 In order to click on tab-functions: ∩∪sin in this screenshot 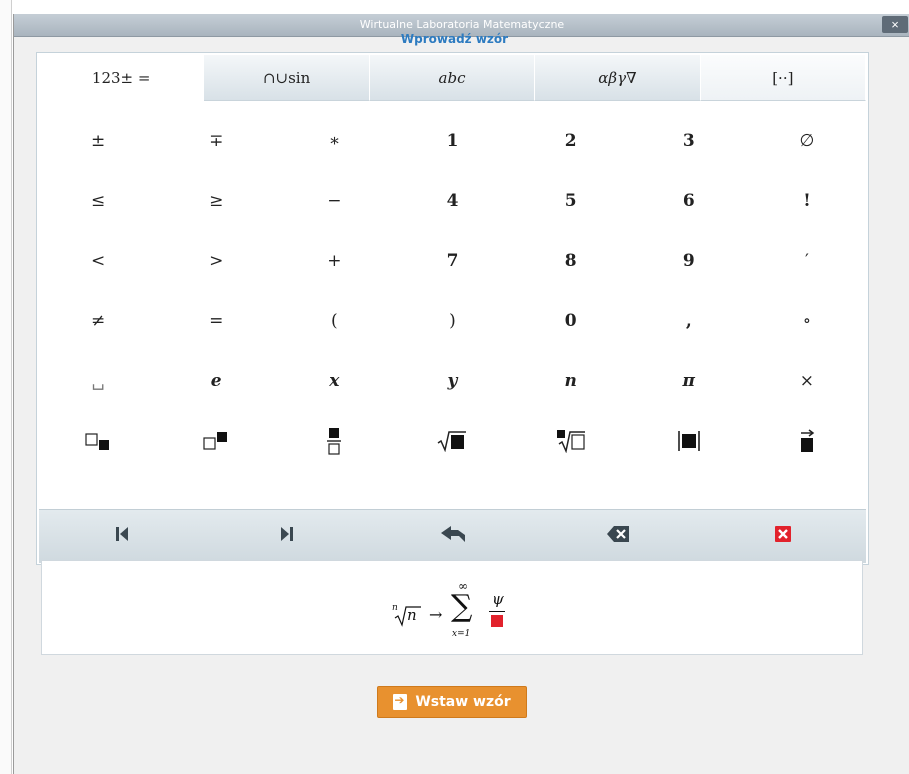, I will do `click(287, 78)`.